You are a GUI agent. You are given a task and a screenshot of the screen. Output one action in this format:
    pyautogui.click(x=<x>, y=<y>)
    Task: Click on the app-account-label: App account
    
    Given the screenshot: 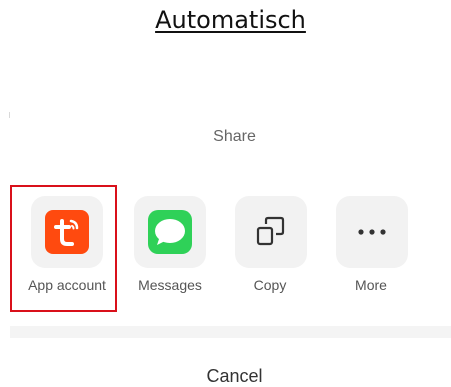 What is the action you would take?
    pyautogui.click(x=67, y=285)
    